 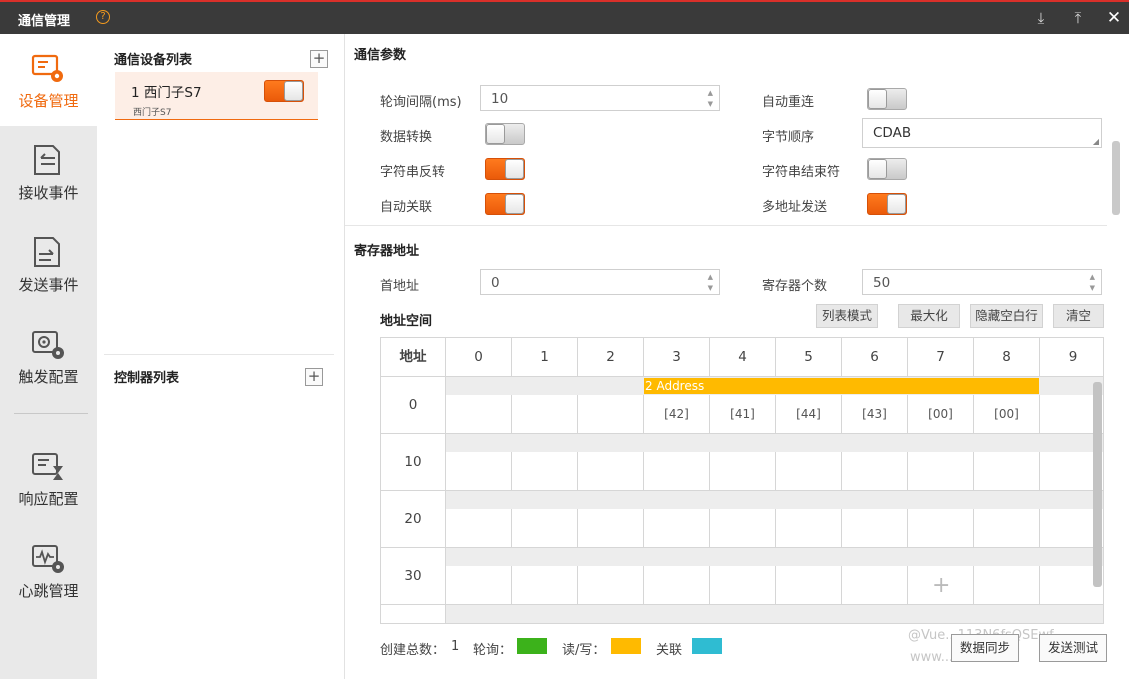 What do you see at coordinates (1006, 316) in the screenshot?
I see `hide-empty-rows-button: 隐藏空白行` at bounding box center [1006, 316].